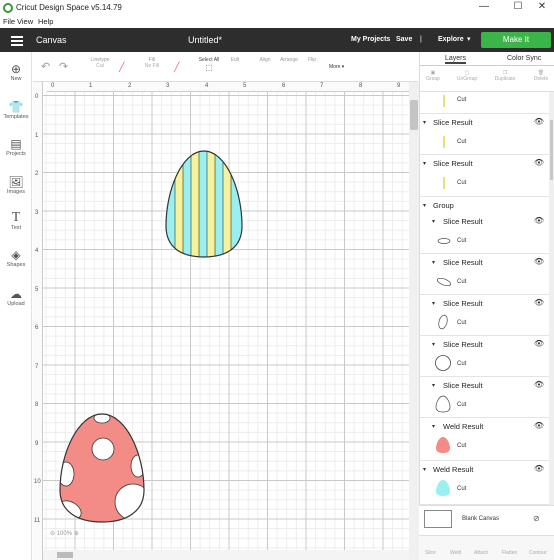 The width and height of the screenshot is (554, 560). What do you see at coordinates (516, 40) in the screenshot?
I see `make-it-button: Make It` at bounding box center [516, 40].